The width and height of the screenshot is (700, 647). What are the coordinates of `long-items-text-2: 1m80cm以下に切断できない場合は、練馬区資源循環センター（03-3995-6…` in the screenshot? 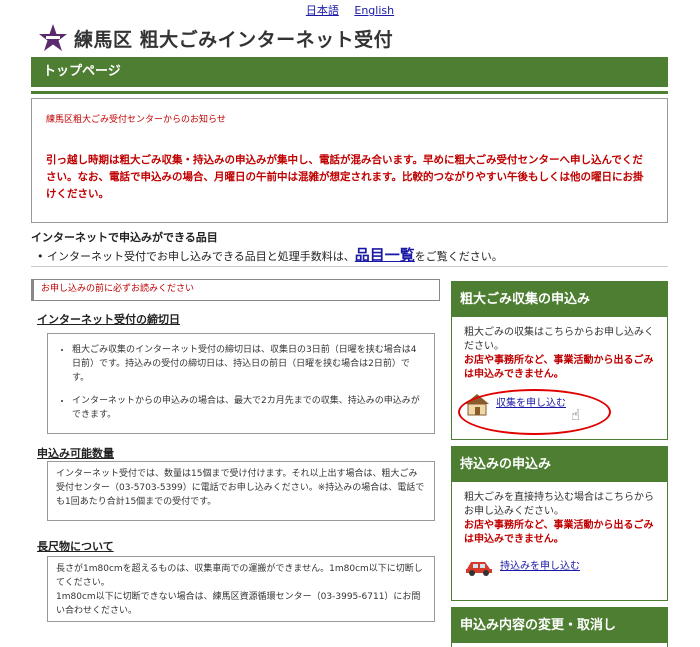 It's located at (238, 604).